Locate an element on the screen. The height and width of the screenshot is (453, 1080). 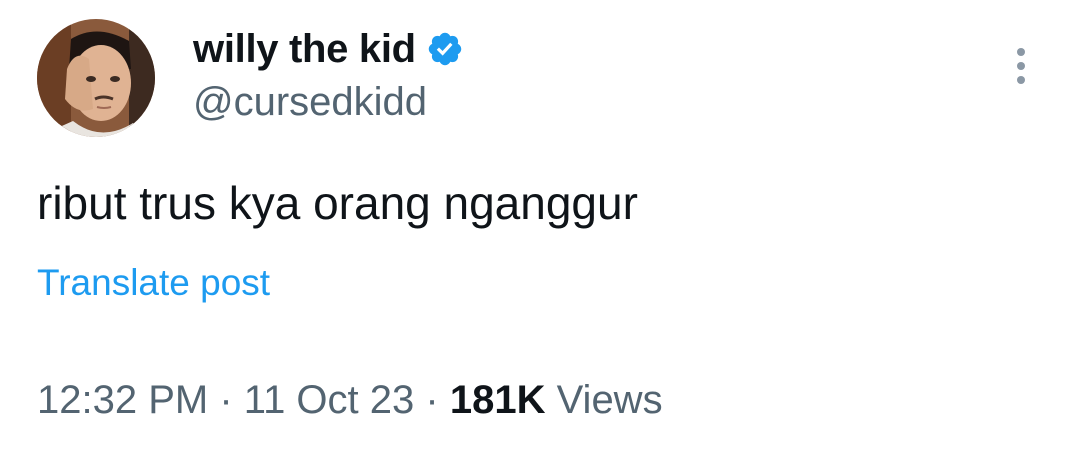
avatar-image is located at coordinates (96, 78).